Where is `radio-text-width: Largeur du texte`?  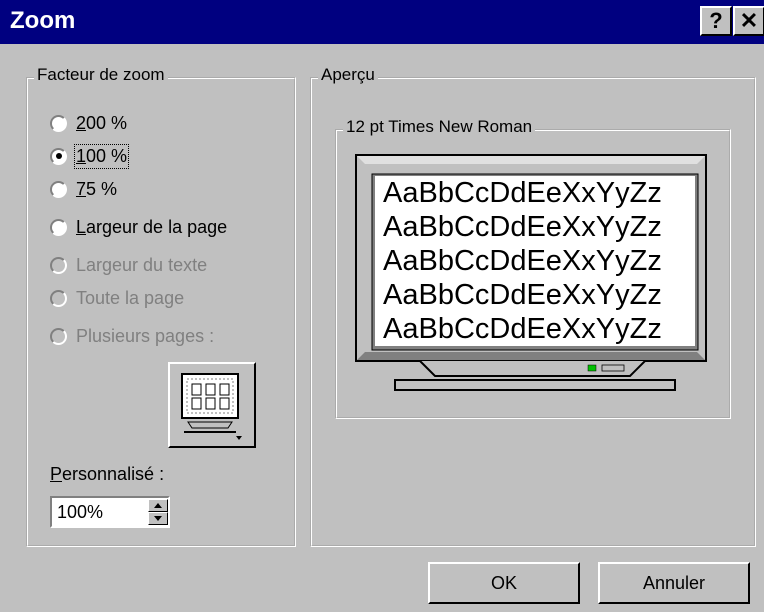 radio-text-width: Largeur du texte is located at coordinates (128, 265).